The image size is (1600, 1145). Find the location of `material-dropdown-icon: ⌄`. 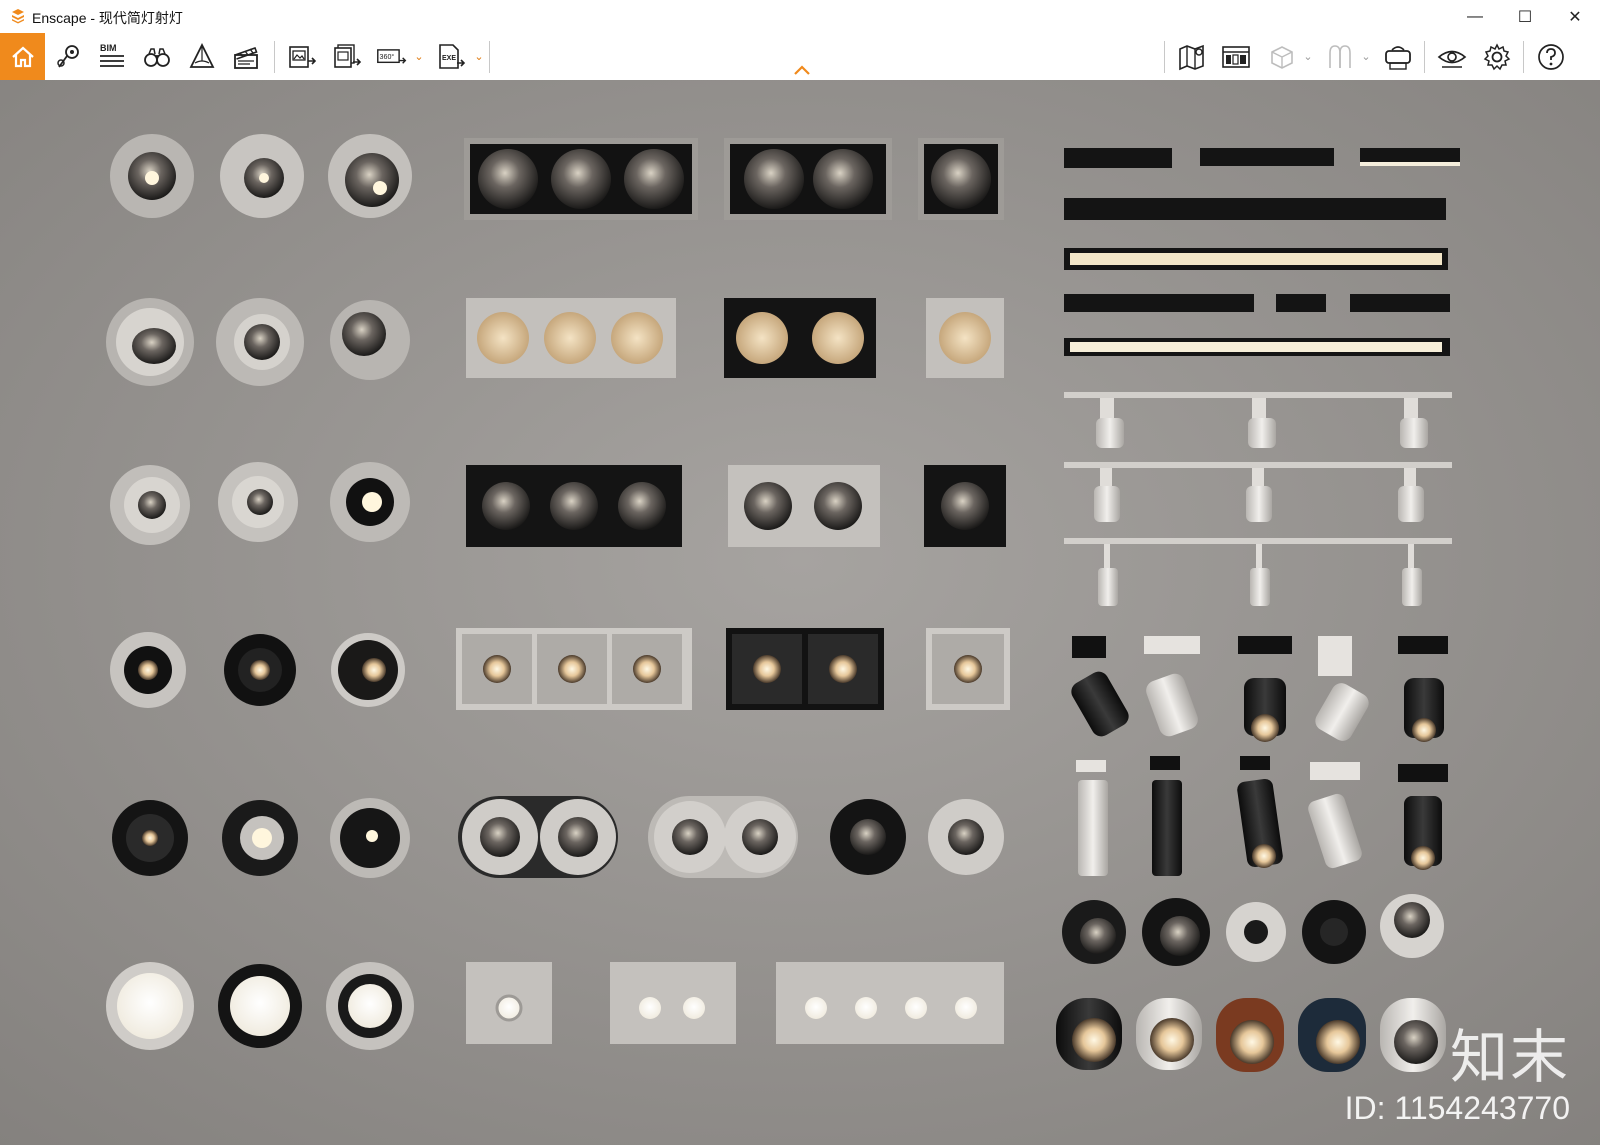

material-dropdown-icon: ⌄ is located at coordinates (1366, 57).